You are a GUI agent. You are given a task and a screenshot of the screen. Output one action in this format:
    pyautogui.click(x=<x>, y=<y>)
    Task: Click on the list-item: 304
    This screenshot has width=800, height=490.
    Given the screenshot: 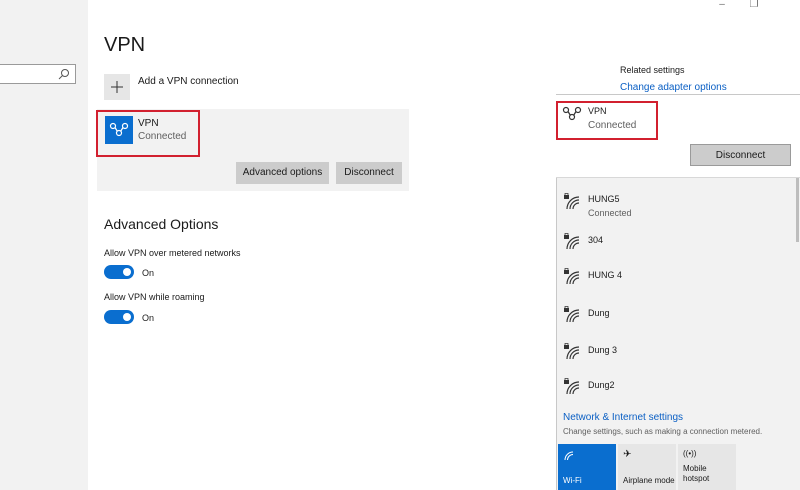 What is the action you would take?
    pyautogui.click(x=673, y=248)
    